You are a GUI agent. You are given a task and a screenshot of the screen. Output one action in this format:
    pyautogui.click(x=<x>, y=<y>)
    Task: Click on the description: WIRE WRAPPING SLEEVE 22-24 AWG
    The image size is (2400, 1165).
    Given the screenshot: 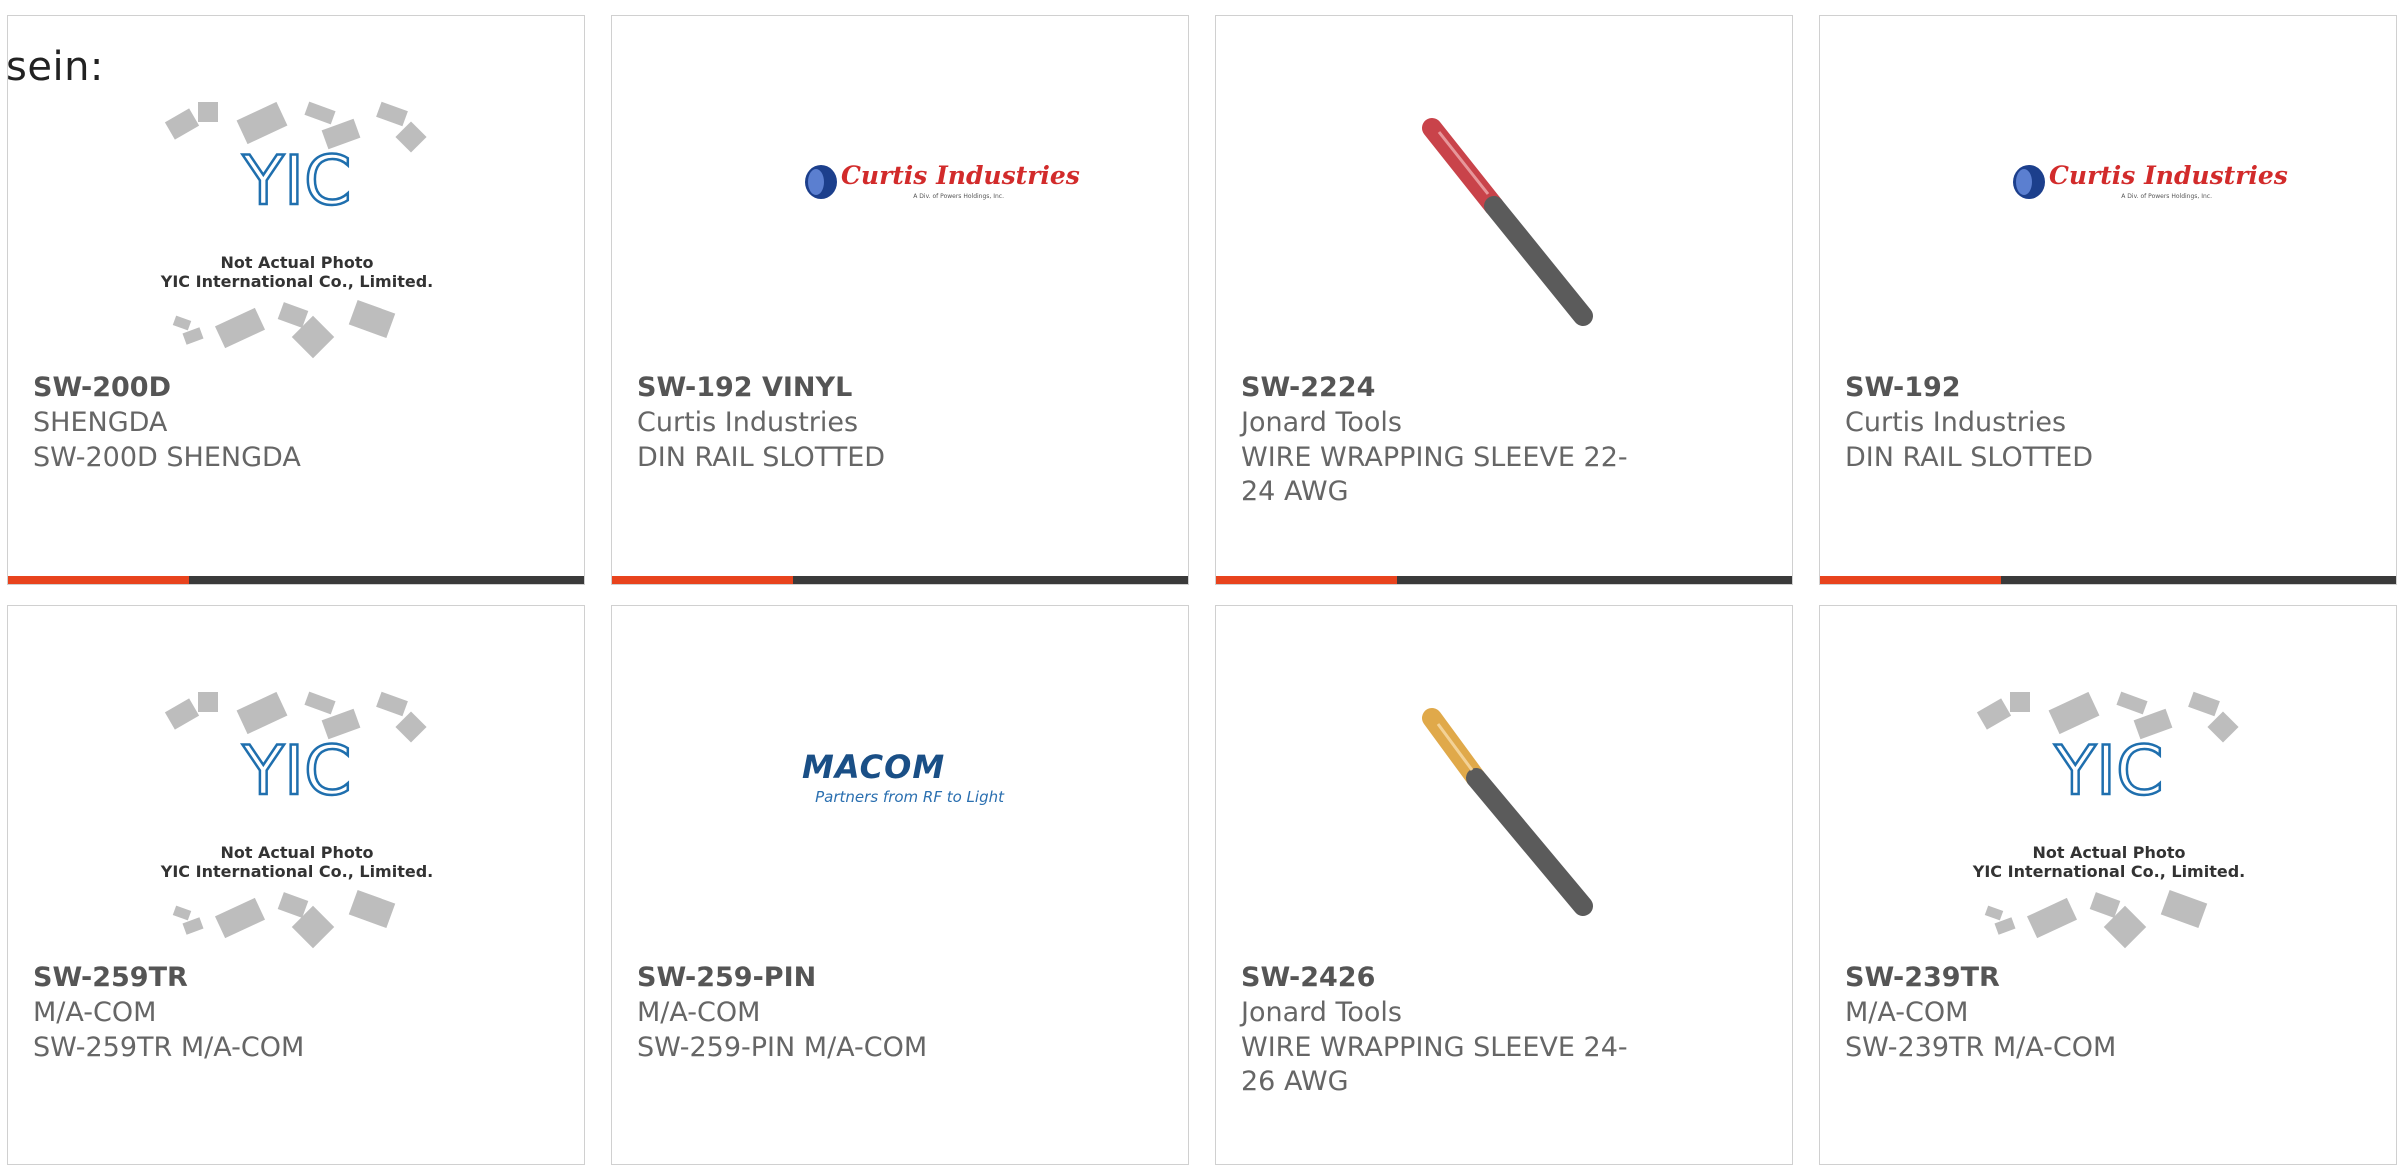 What is the action you would take?
    pyautogui.click(x=1434, y=474)
    